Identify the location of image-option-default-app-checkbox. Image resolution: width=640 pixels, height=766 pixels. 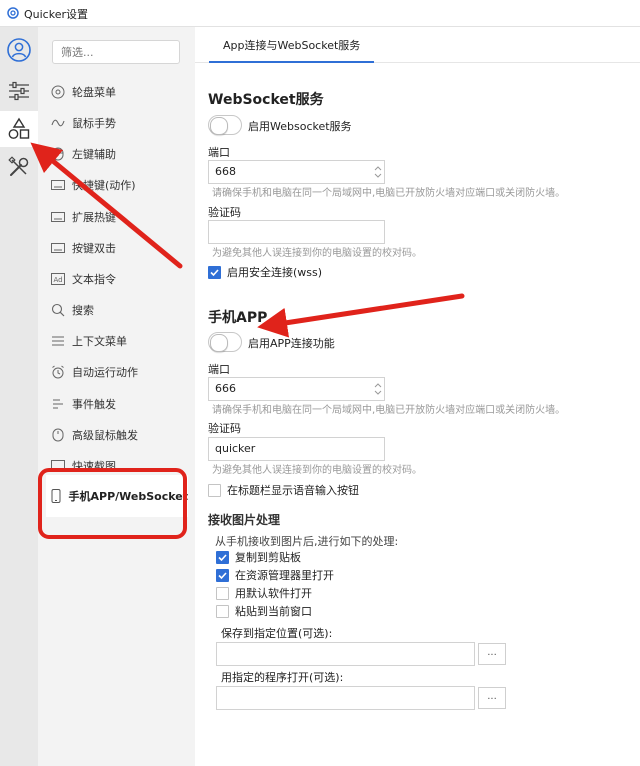
(222, 593).